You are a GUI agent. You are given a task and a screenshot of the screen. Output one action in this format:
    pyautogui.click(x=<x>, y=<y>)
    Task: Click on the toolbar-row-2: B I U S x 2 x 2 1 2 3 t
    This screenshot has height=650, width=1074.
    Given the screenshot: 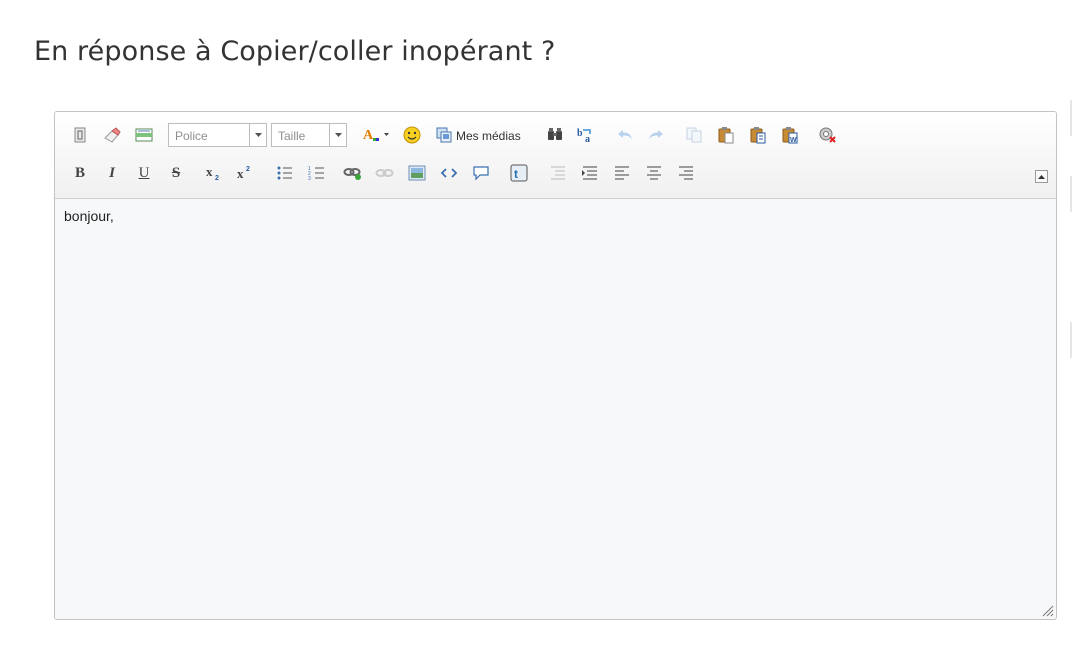 What is the action you would take?
    pyautogui.click(x=555, y=174)
    